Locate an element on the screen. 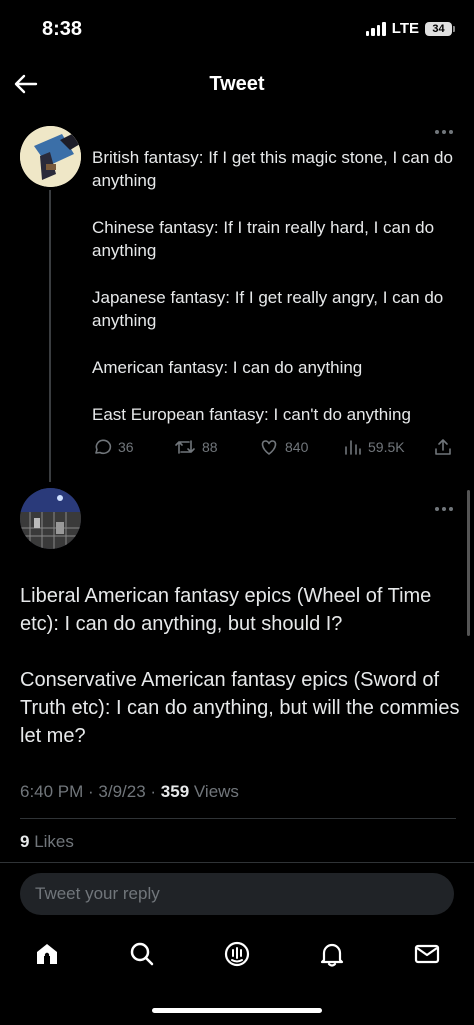 The width and height of the screenshot is (474, 1025). nav-notifications is located at coordinates (332, 954).